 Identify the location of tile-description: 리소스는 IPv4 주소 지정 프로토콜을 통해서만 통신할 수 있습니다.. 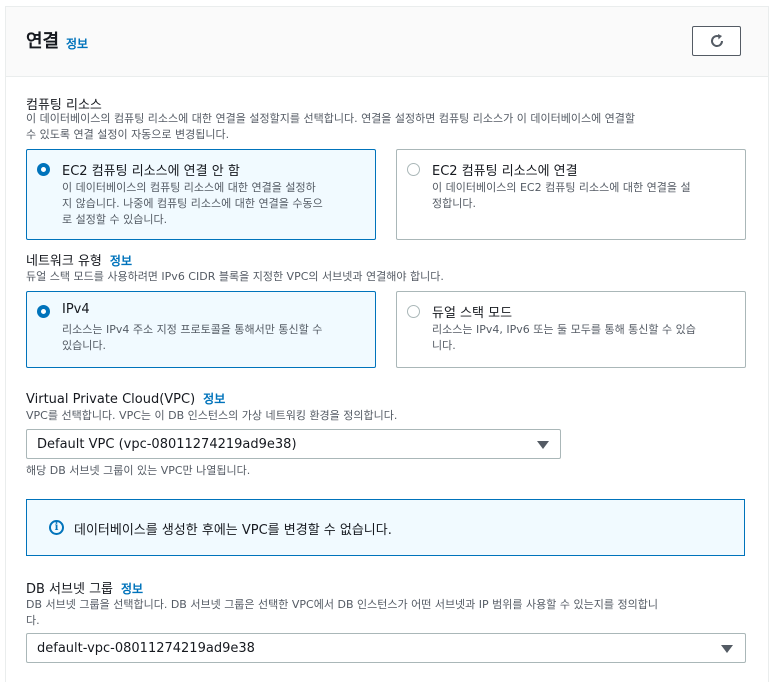
(192, 337).